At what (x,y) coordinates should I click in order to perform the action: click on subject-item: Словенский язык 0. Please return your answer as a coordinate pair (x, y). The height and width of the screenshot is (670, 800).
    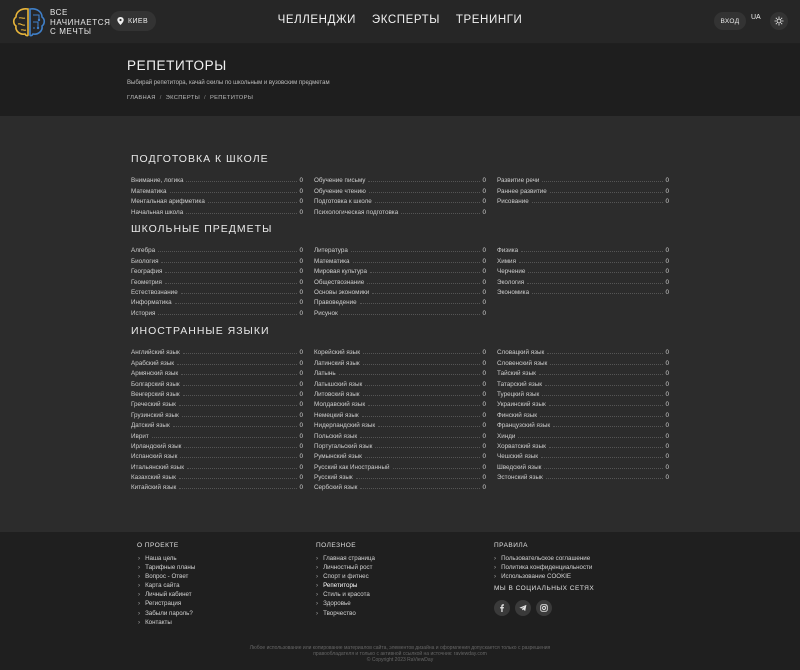
    Looking at the image, I should click on (583, 361).